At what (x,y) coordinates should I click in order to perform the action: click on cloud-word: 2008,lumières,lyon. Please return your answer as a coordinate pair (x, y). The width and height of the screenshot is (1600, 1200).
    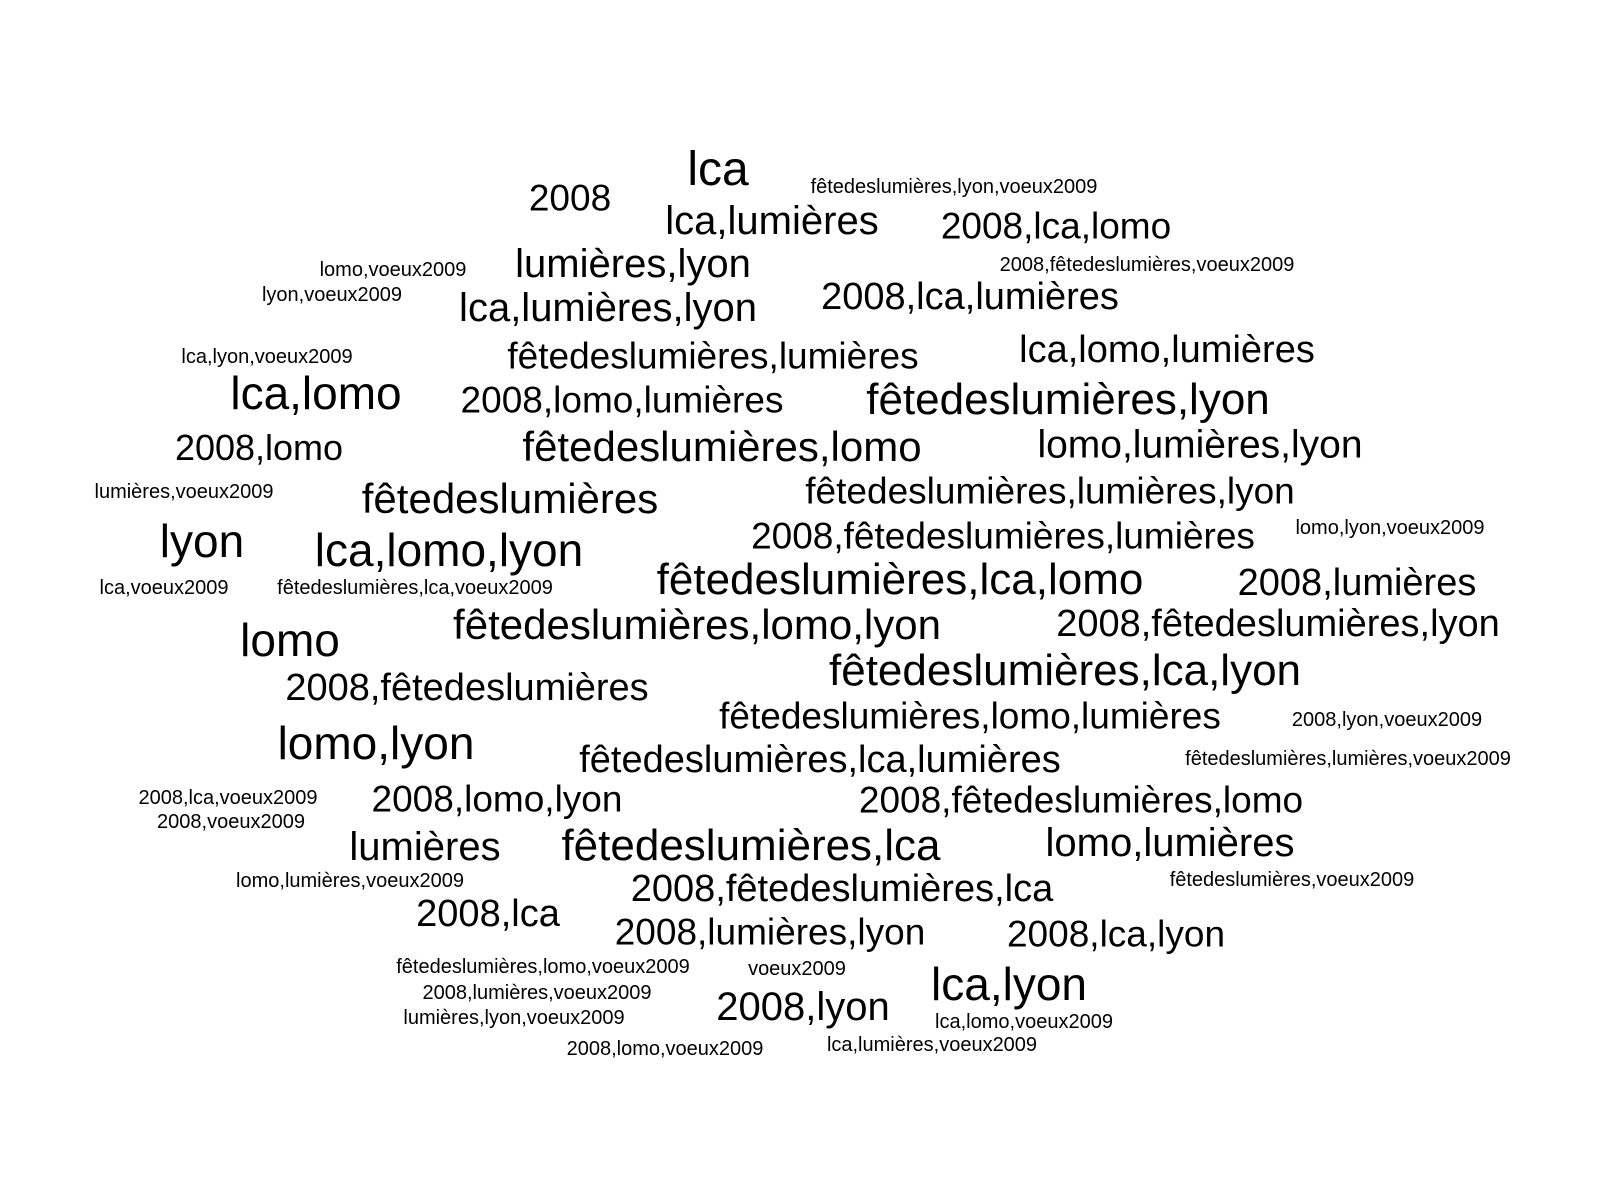
    Looking at the image, I should click on (770, 932).